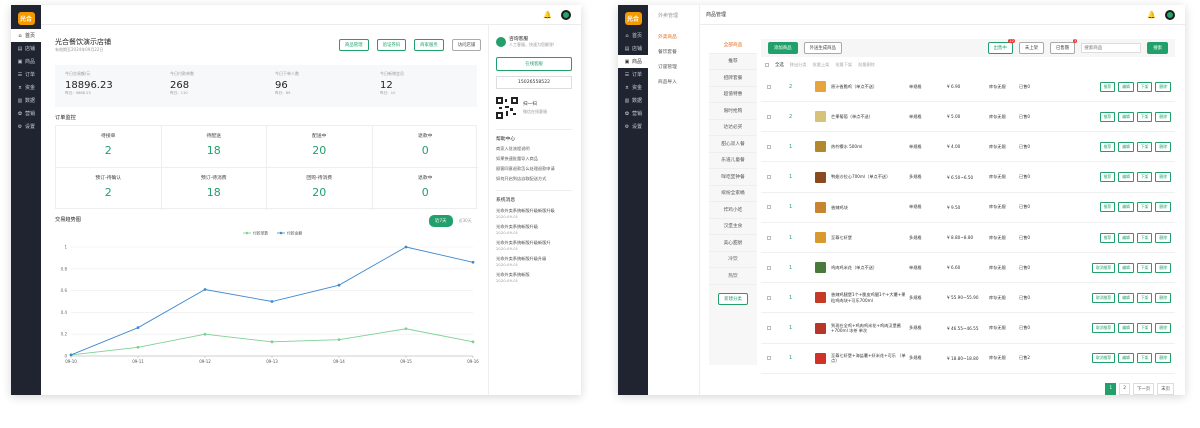 This screenshot has width=1200, height=428. I want to click on category-item: 限时抢购, so click(733, 111).